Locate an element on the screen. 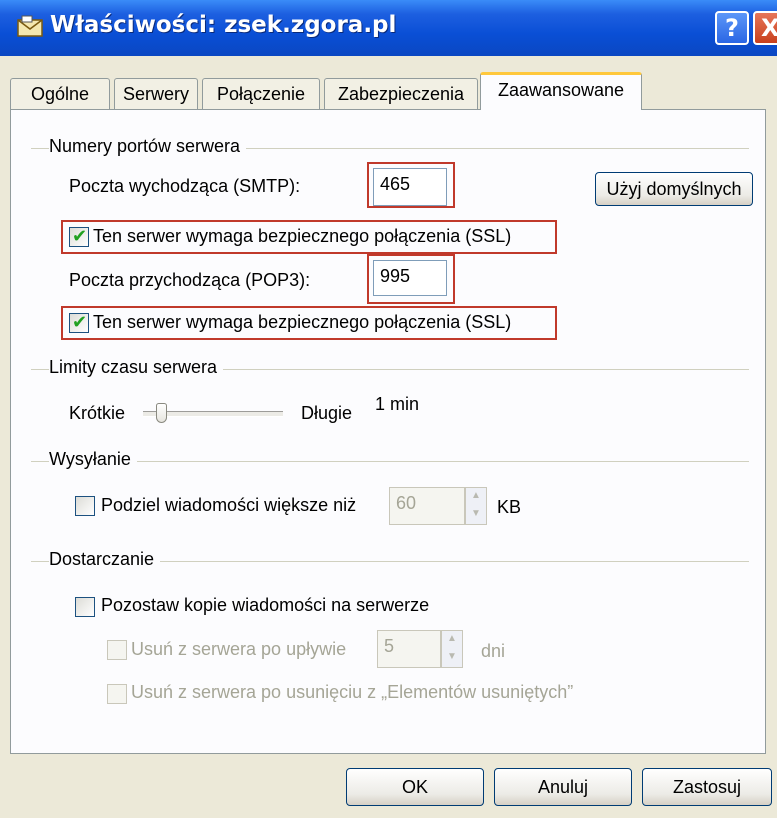  ok-button: OK is located at coordinates (415, 787).